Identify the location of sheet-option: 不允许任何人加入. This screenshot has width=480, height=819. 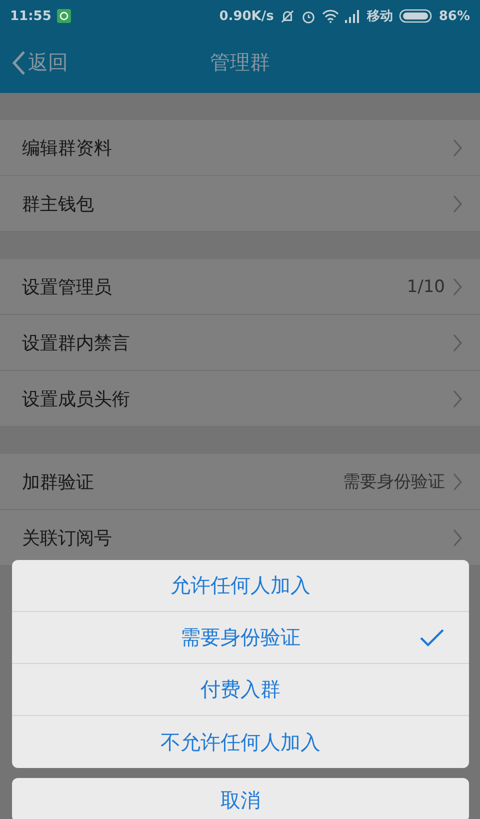
(240, 742).